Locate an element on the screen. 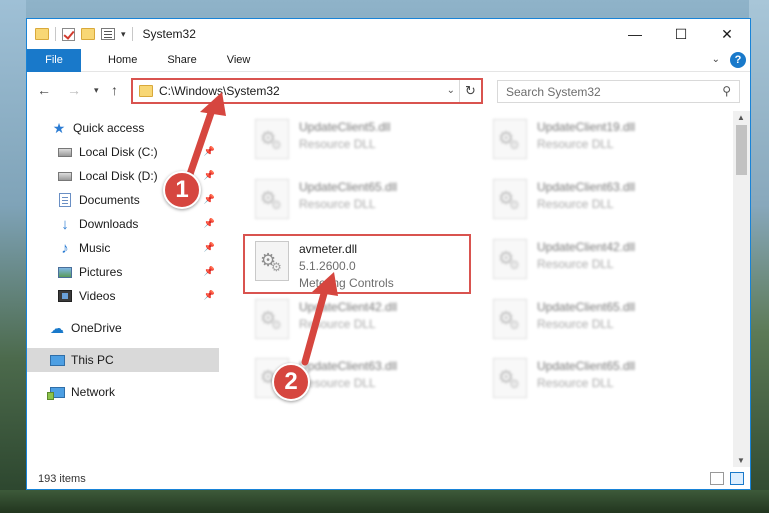  sidebar-item-label: Downloads is located at coordinates (109, 224).